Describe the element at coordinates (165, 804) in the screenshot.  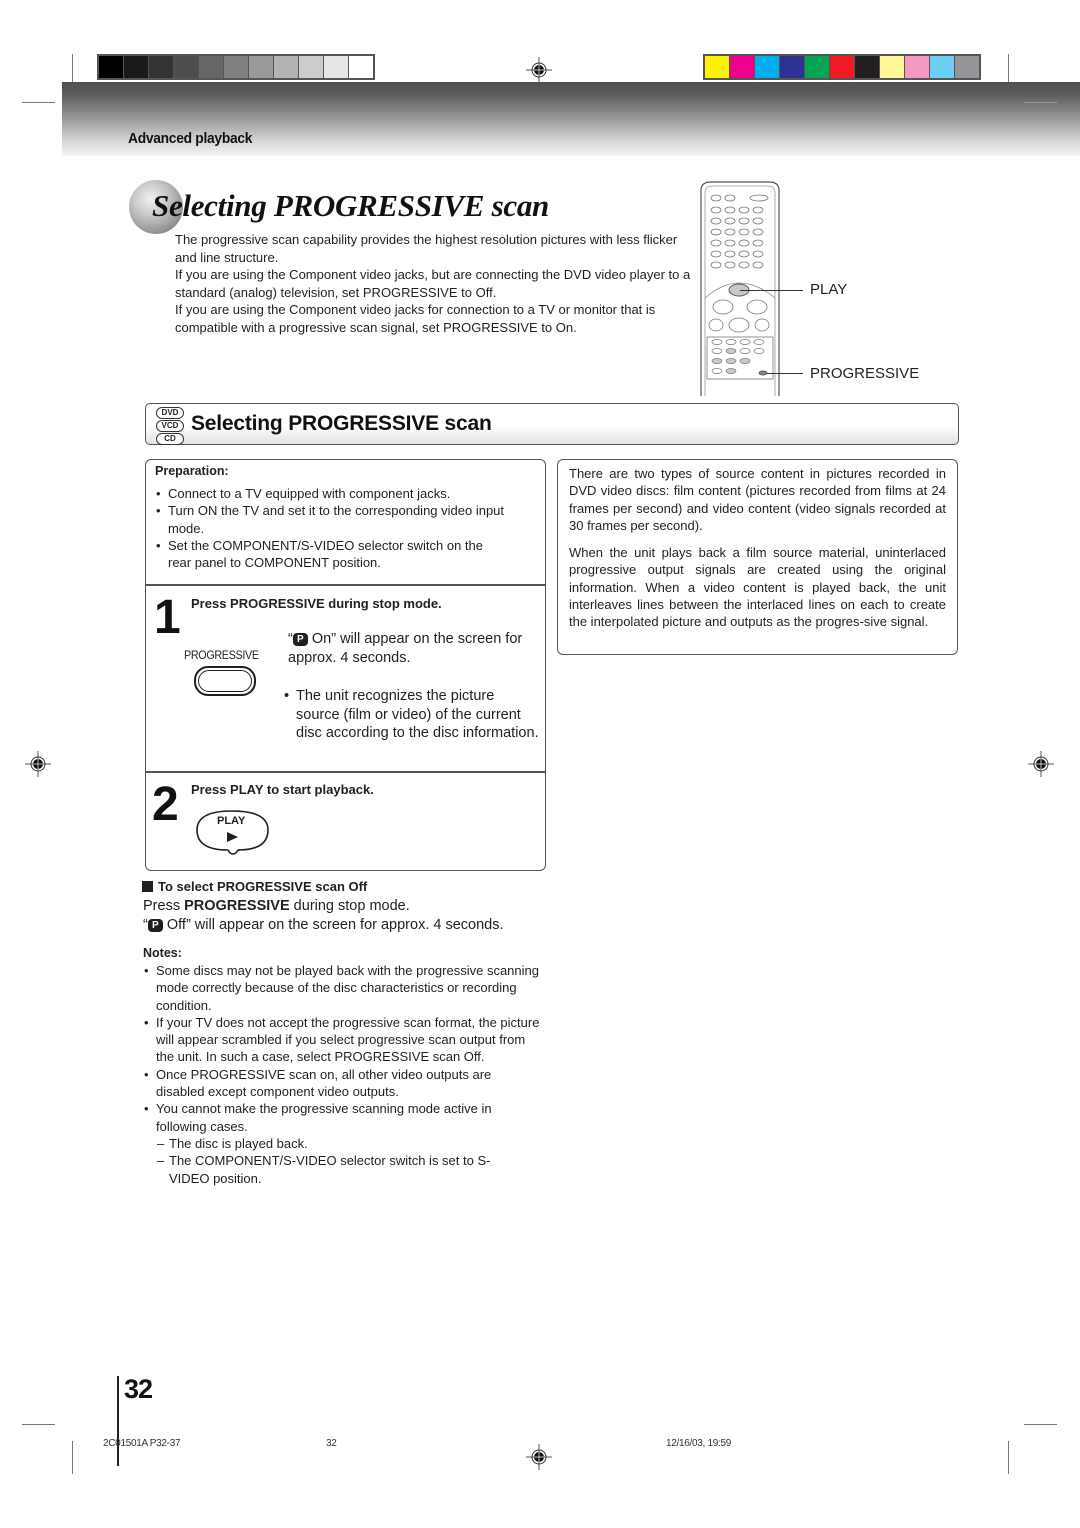
I see `step-number: 2` at that location.